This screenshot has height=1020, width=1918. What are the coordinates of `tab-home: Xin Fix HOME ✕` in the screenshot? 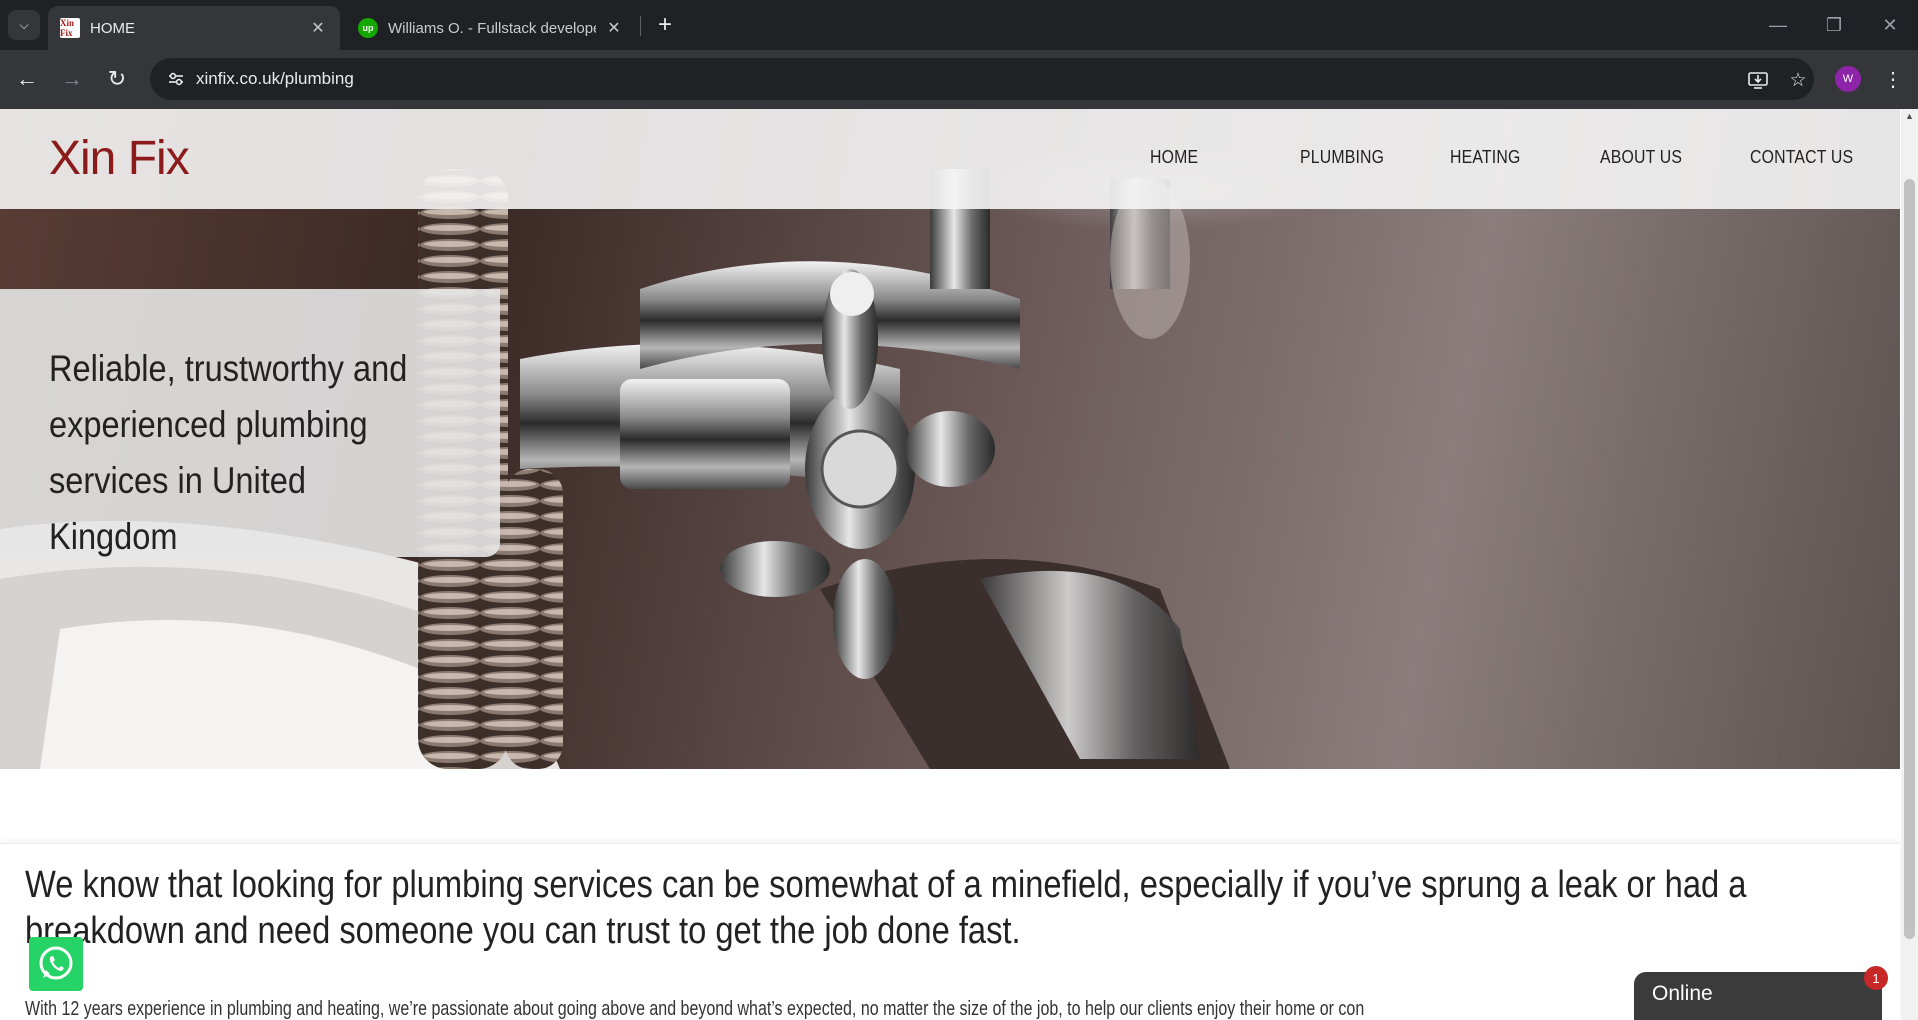 It's located at (194, 28).